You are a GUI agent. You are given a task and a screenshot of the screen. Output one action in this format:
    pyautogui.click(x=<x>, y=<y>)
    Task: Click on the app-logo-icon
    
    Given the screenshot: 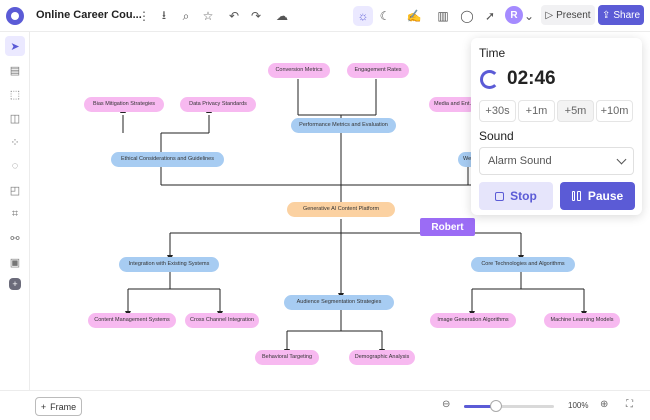 What is the action you would take?
    pyautogui.click(x=15, y=16)
    